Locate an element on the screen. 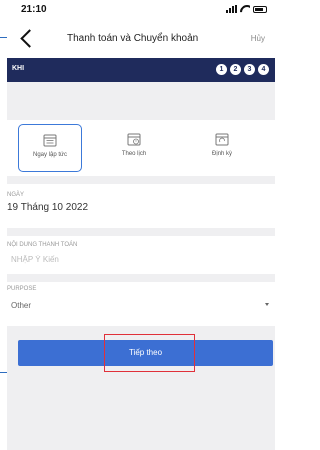  step-indicators: 1 2 3 4 is located at coordinates (242, 69).